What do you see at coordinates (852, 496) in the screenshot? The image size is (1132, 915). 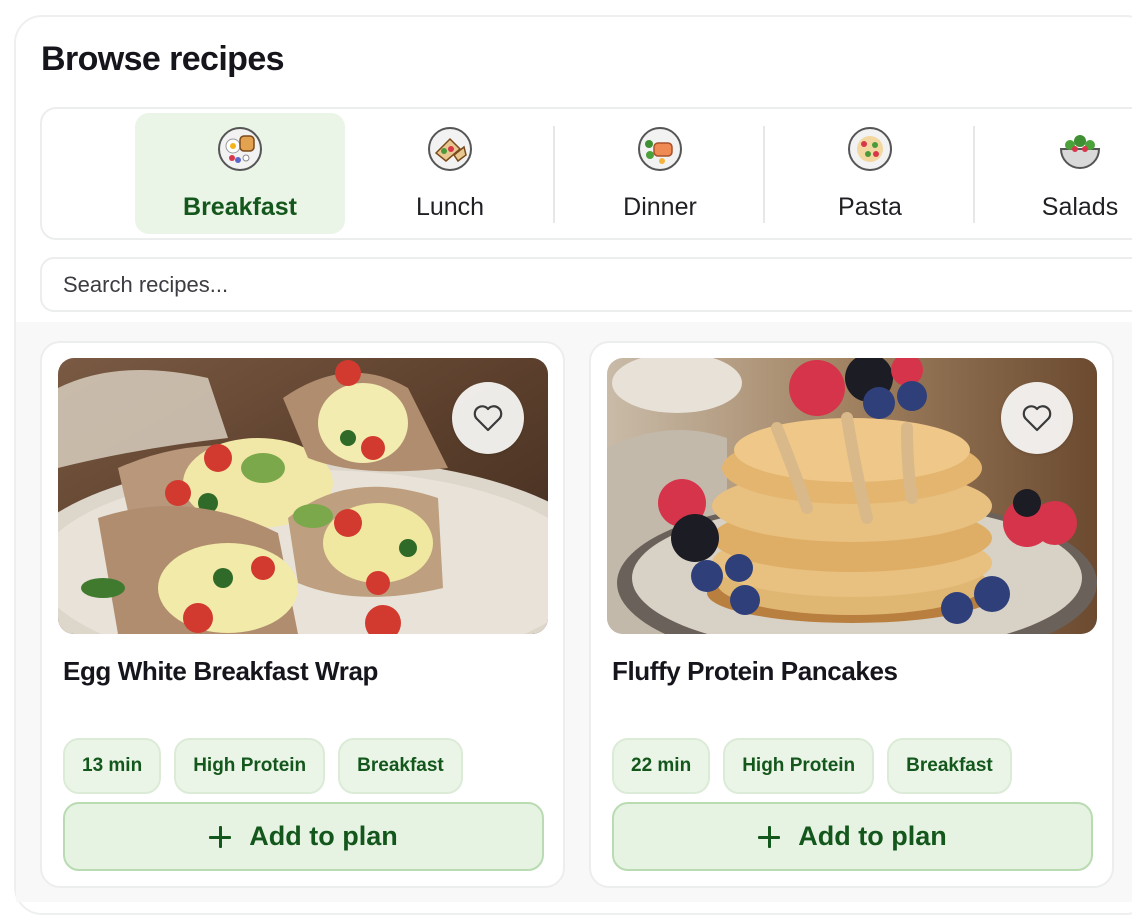 I see `protein-pancakes-photo` at bounding box center [852, 496].